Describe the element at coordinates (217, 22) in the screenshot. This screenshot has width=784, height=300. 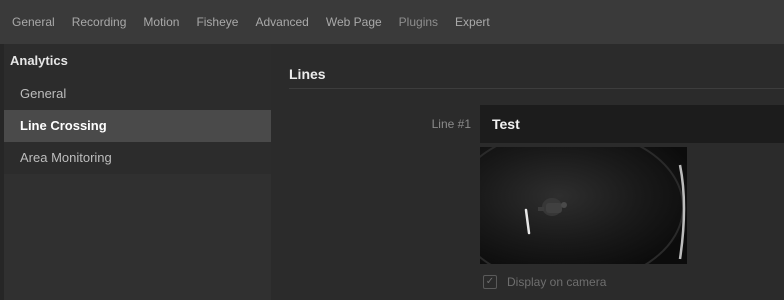
I see `tab-fisheye: Fisheye` at that location.